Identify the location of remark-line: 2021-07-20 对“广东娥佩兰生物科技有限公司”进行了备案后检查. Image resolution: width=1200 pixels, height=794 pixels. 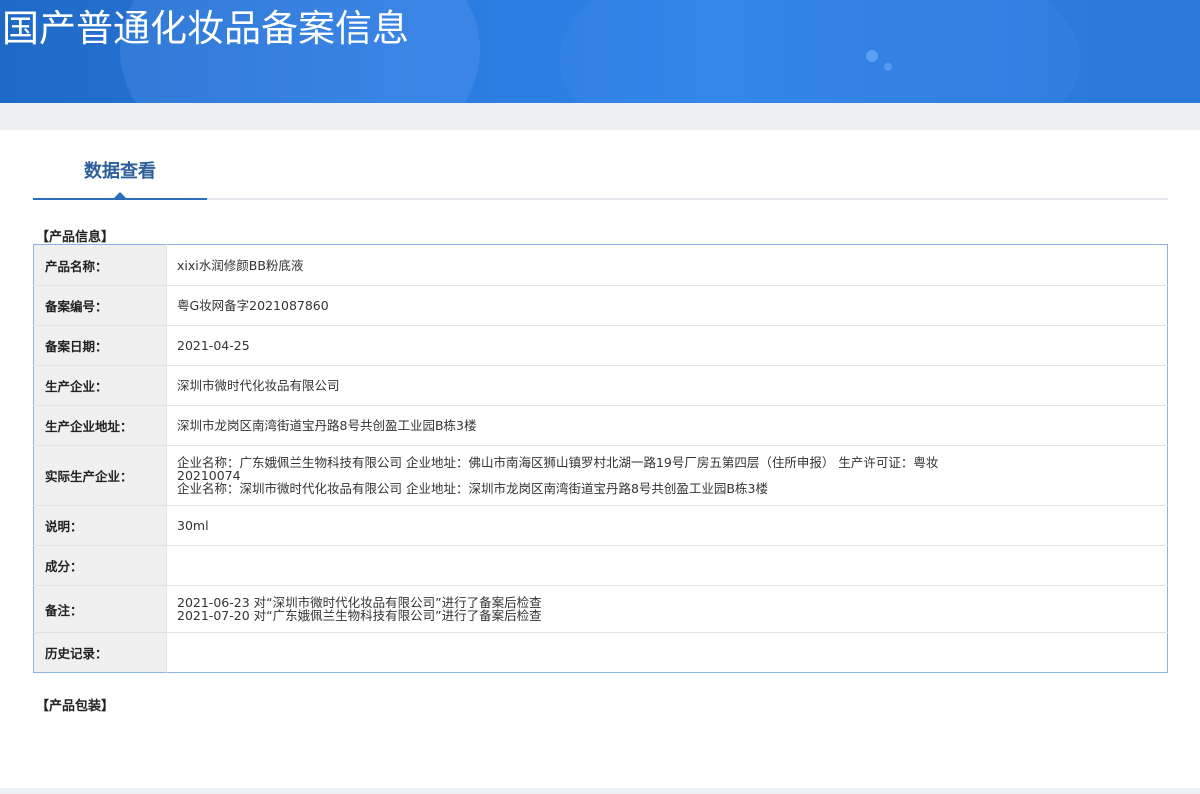
(359, 615).